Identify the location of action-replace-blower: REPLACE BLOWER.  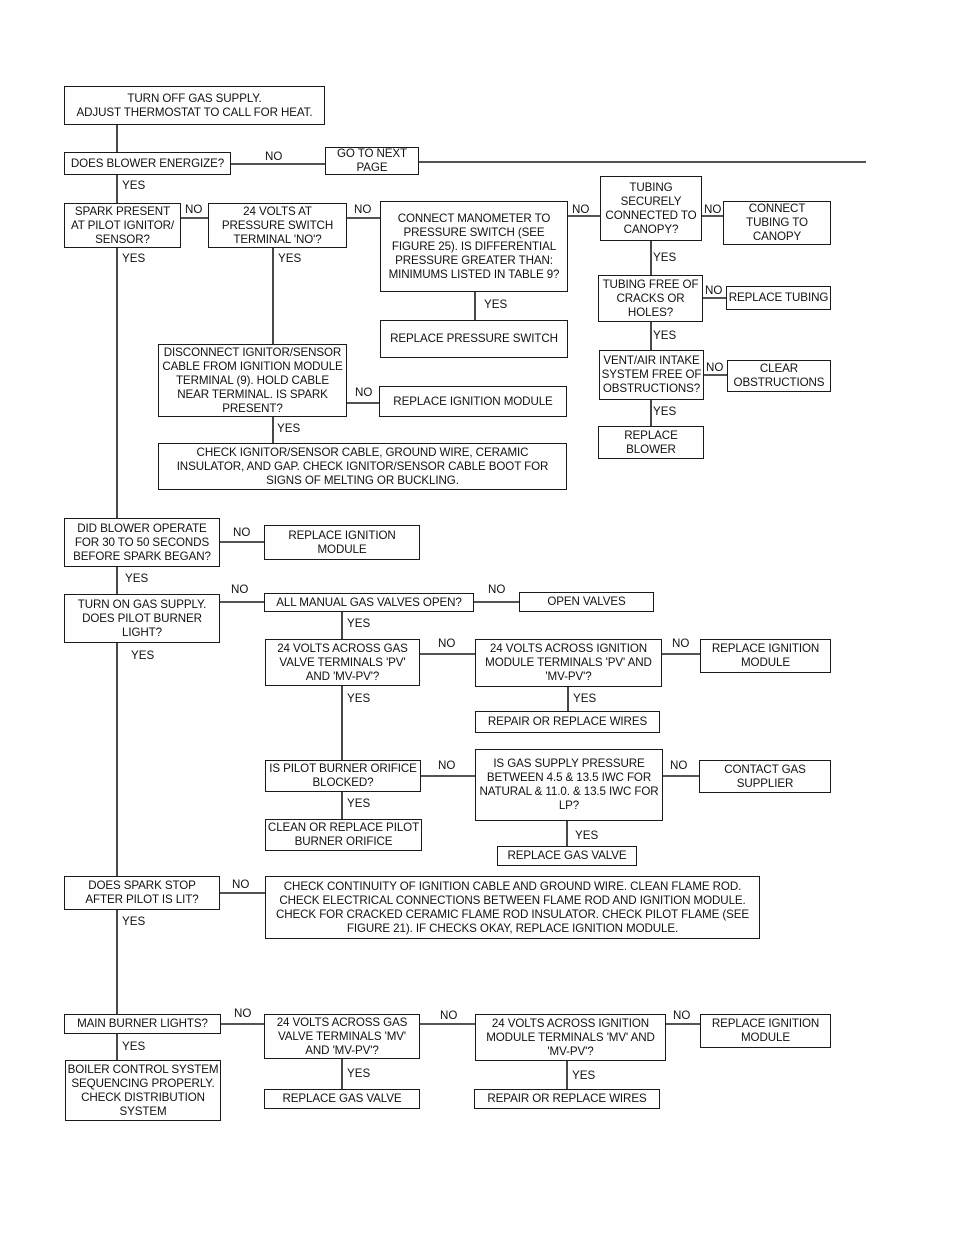
(651, 442).